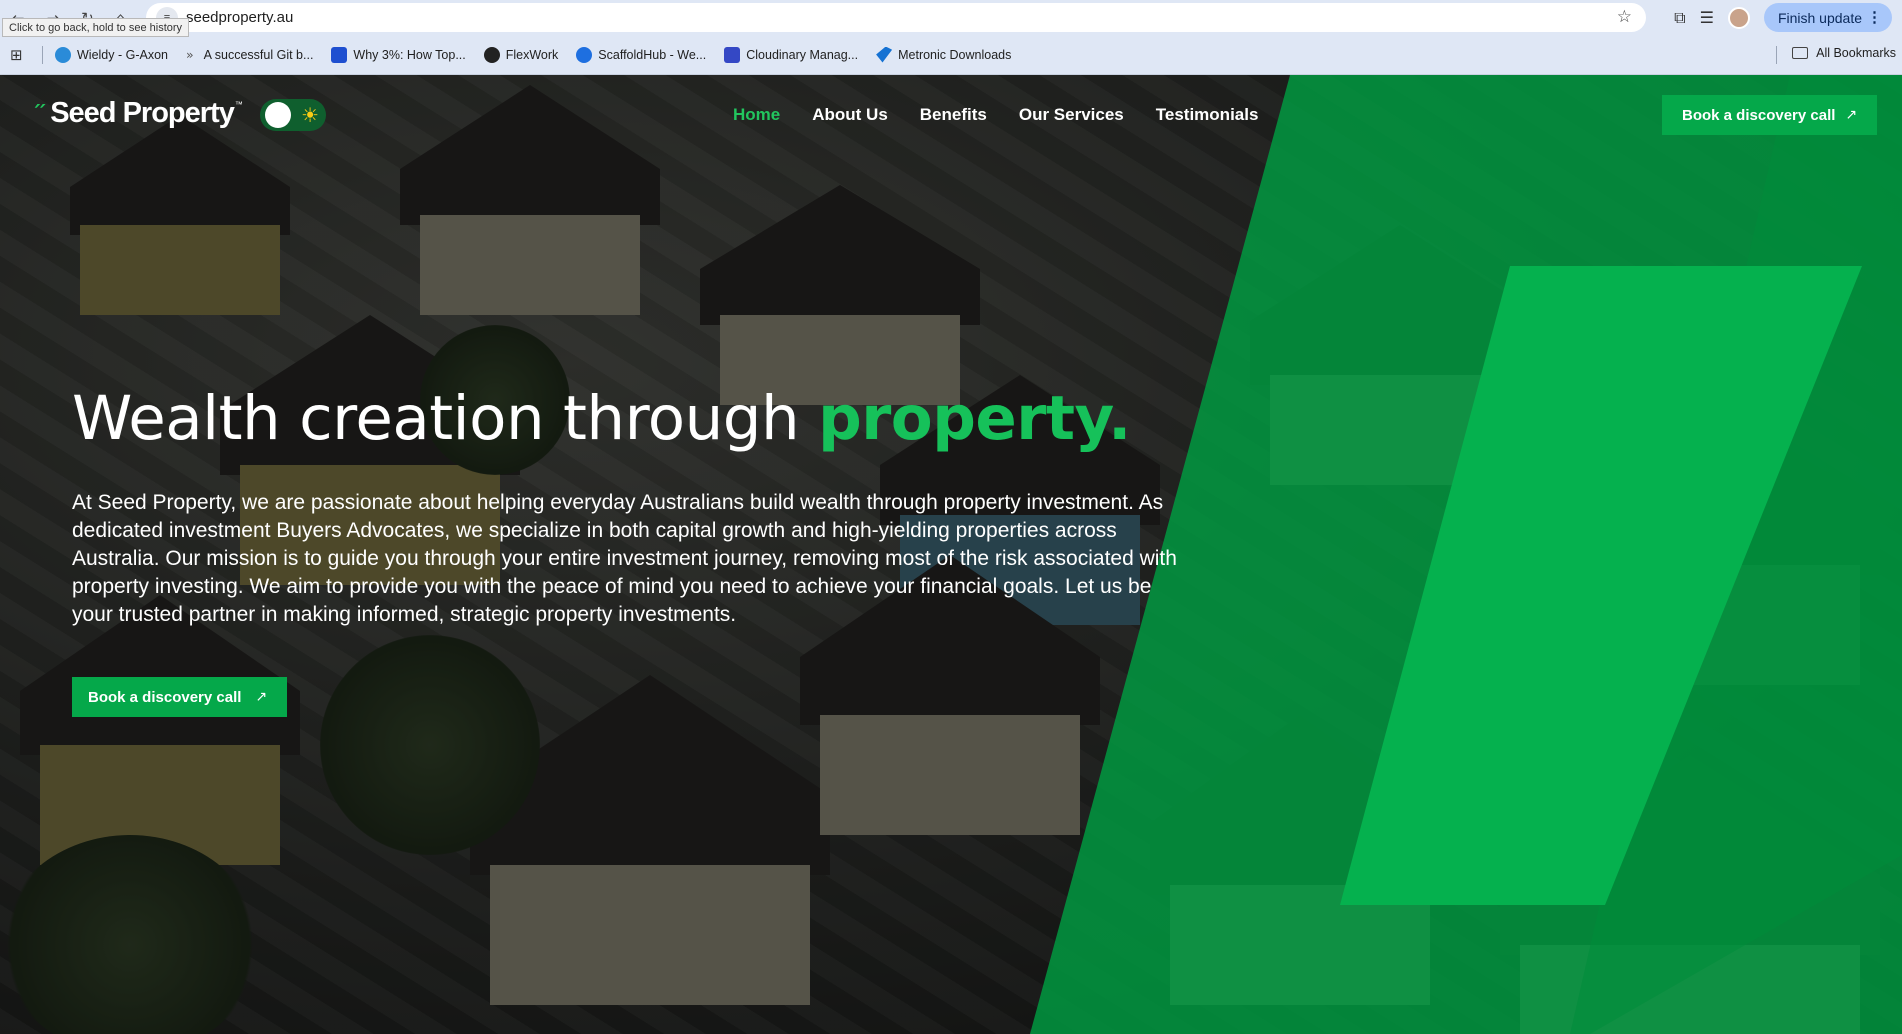 This screenshot has width=1902, height=1034. Describe the element at coordinates (122, 54) in the screenshot. I see `bookmark-label: Wieldy - G-Axon` at that location.